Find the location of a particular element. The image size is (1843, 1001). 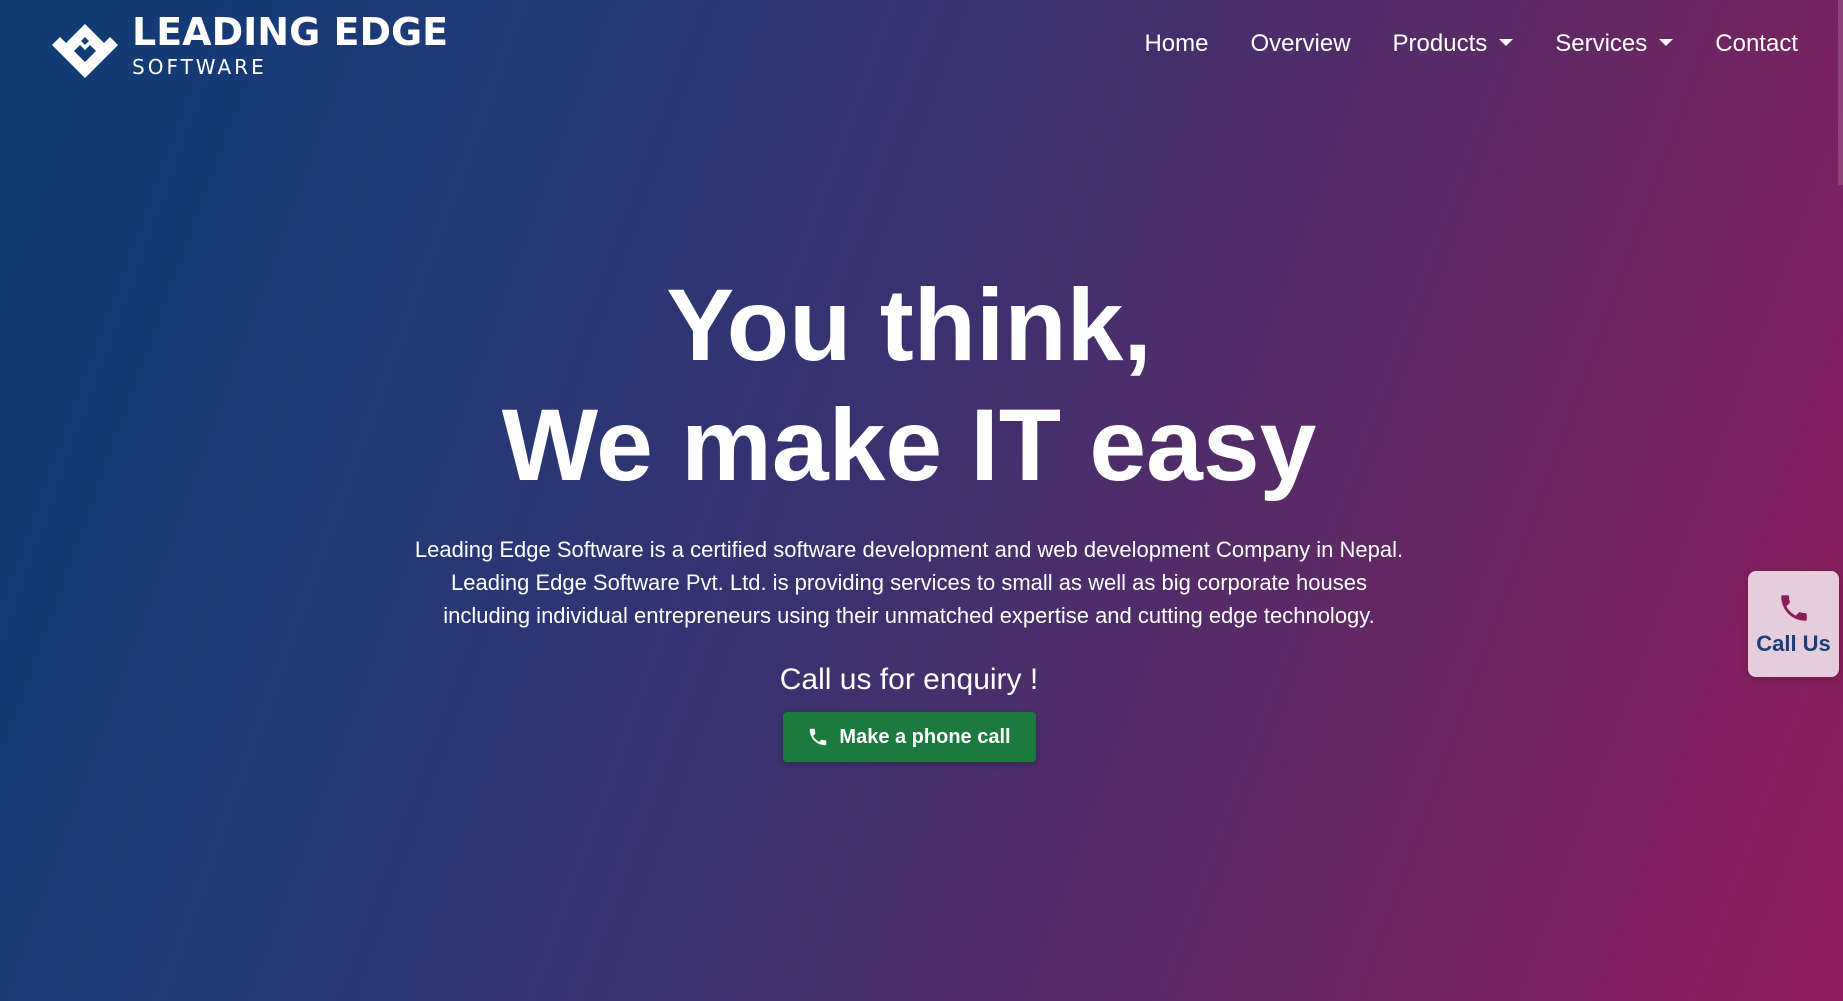

enquiry-text: Call us for enquiry ! is located at coordinates (909, 679).